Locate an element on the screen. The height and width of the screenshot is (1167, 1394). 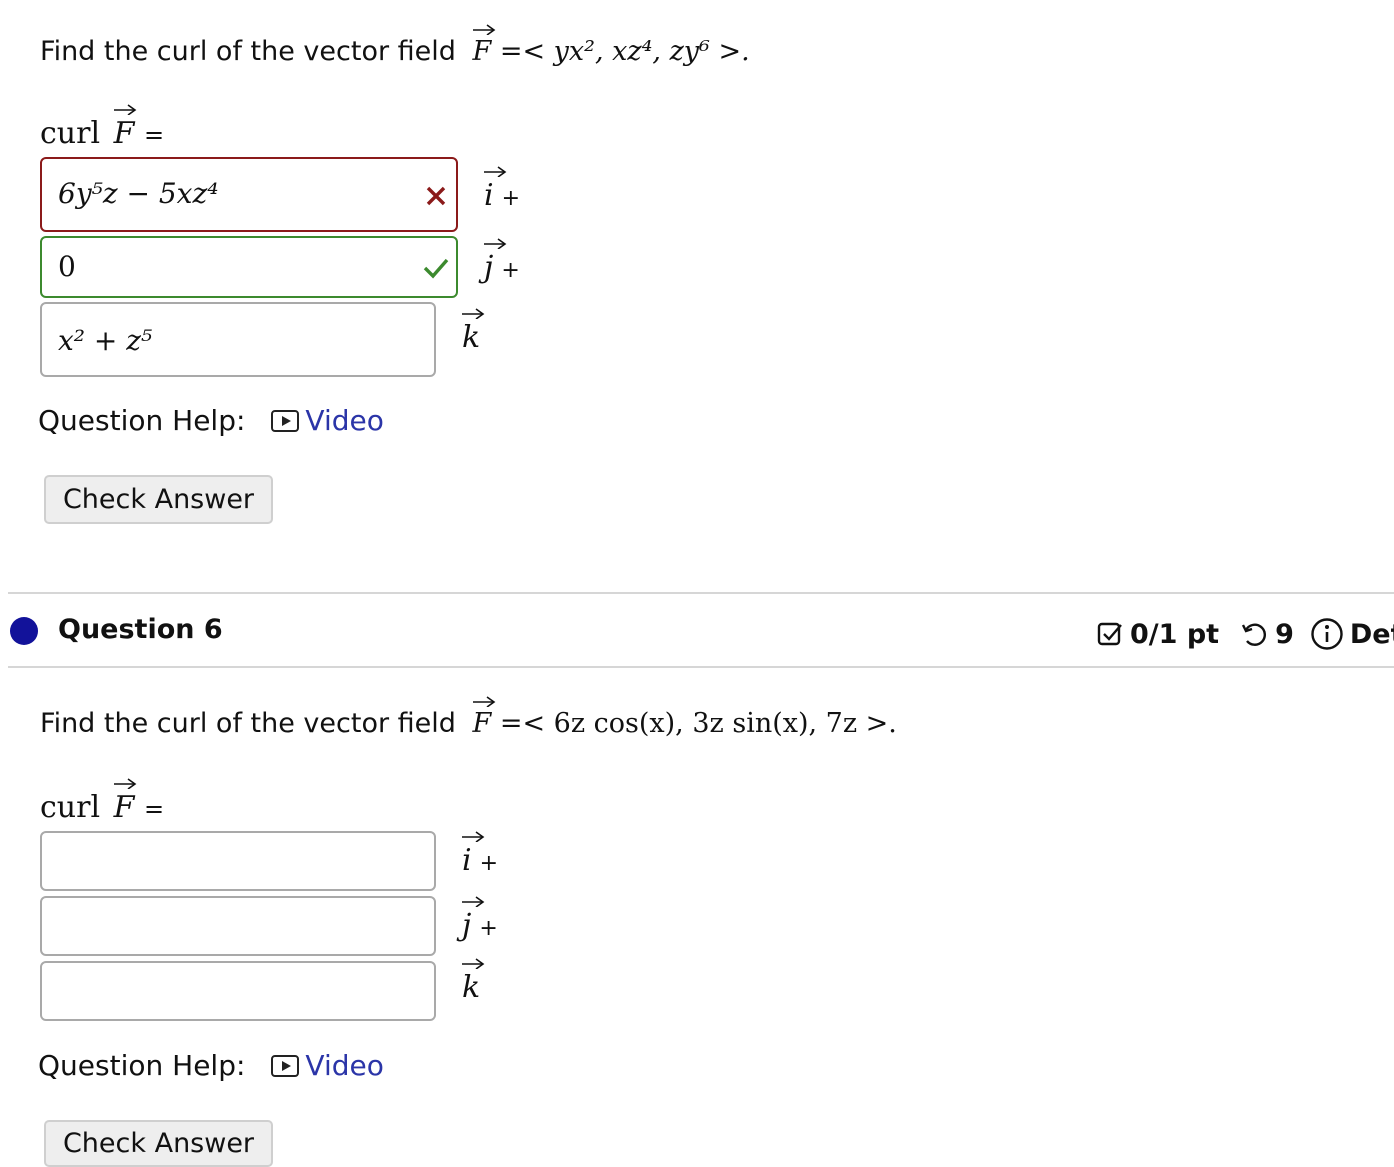
q5-answer-i-value: 6y⁵z − 5xz⁴ is located at coordinates (138, 193).